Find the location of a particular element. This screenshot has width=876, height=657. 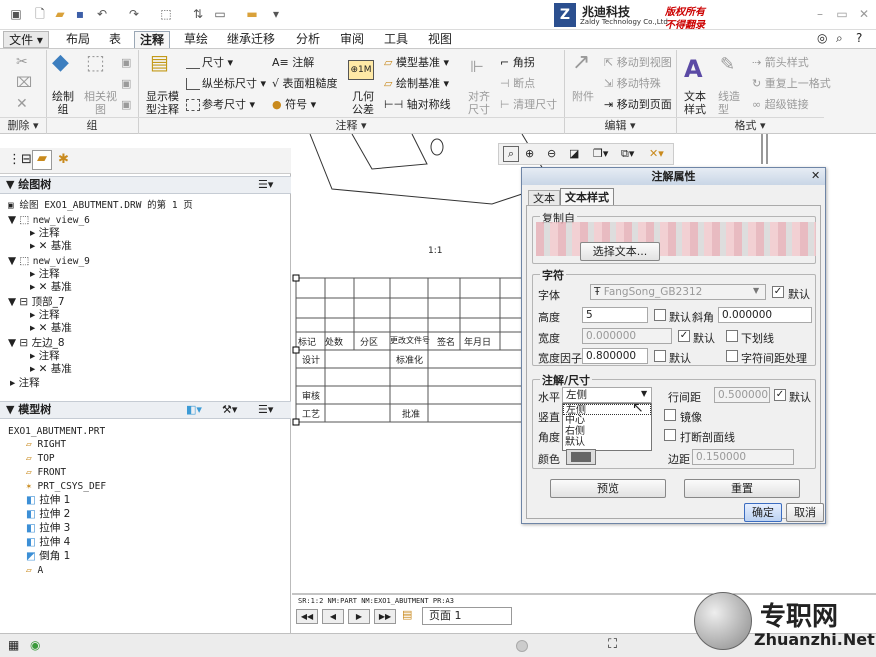

color-button is located at coordinates (581, 457).